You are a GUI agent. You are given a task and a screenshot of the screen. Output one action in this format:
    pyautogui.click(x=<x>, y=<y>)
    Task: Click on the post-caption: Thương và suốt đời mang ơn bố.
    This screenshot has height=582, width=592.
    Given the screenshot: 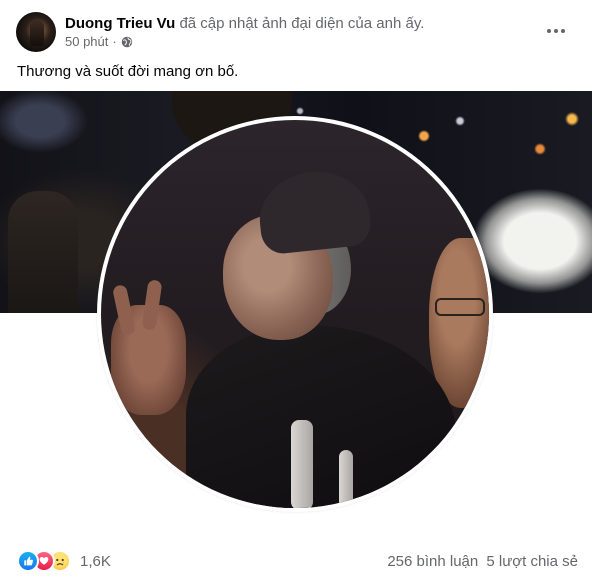 What is the action you would take?
    pyautogui.click(x=128, y=71)
    